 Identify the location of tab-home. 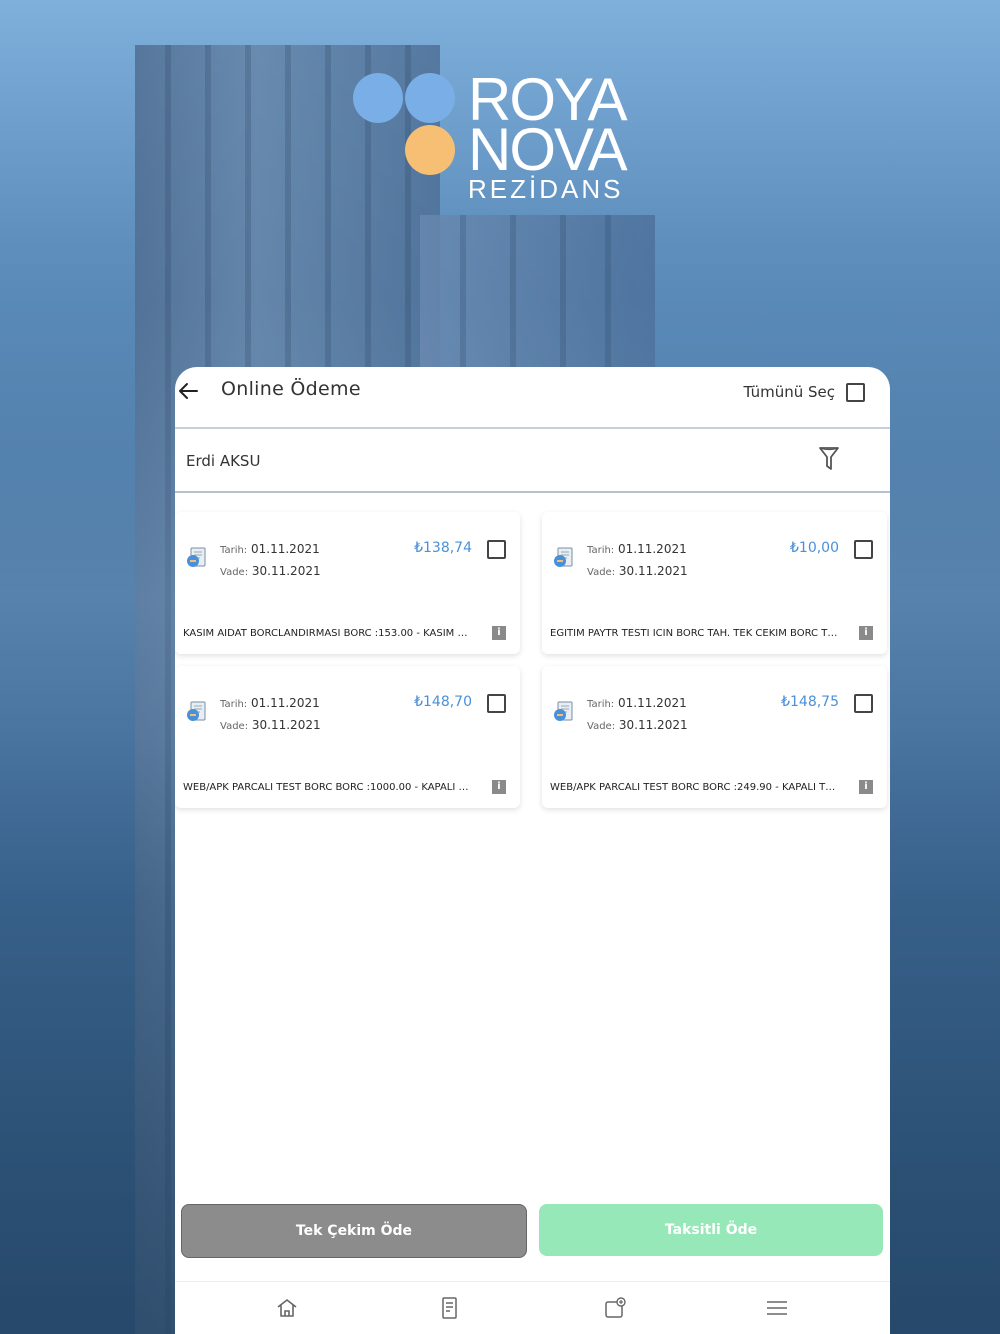
(287, 1308).